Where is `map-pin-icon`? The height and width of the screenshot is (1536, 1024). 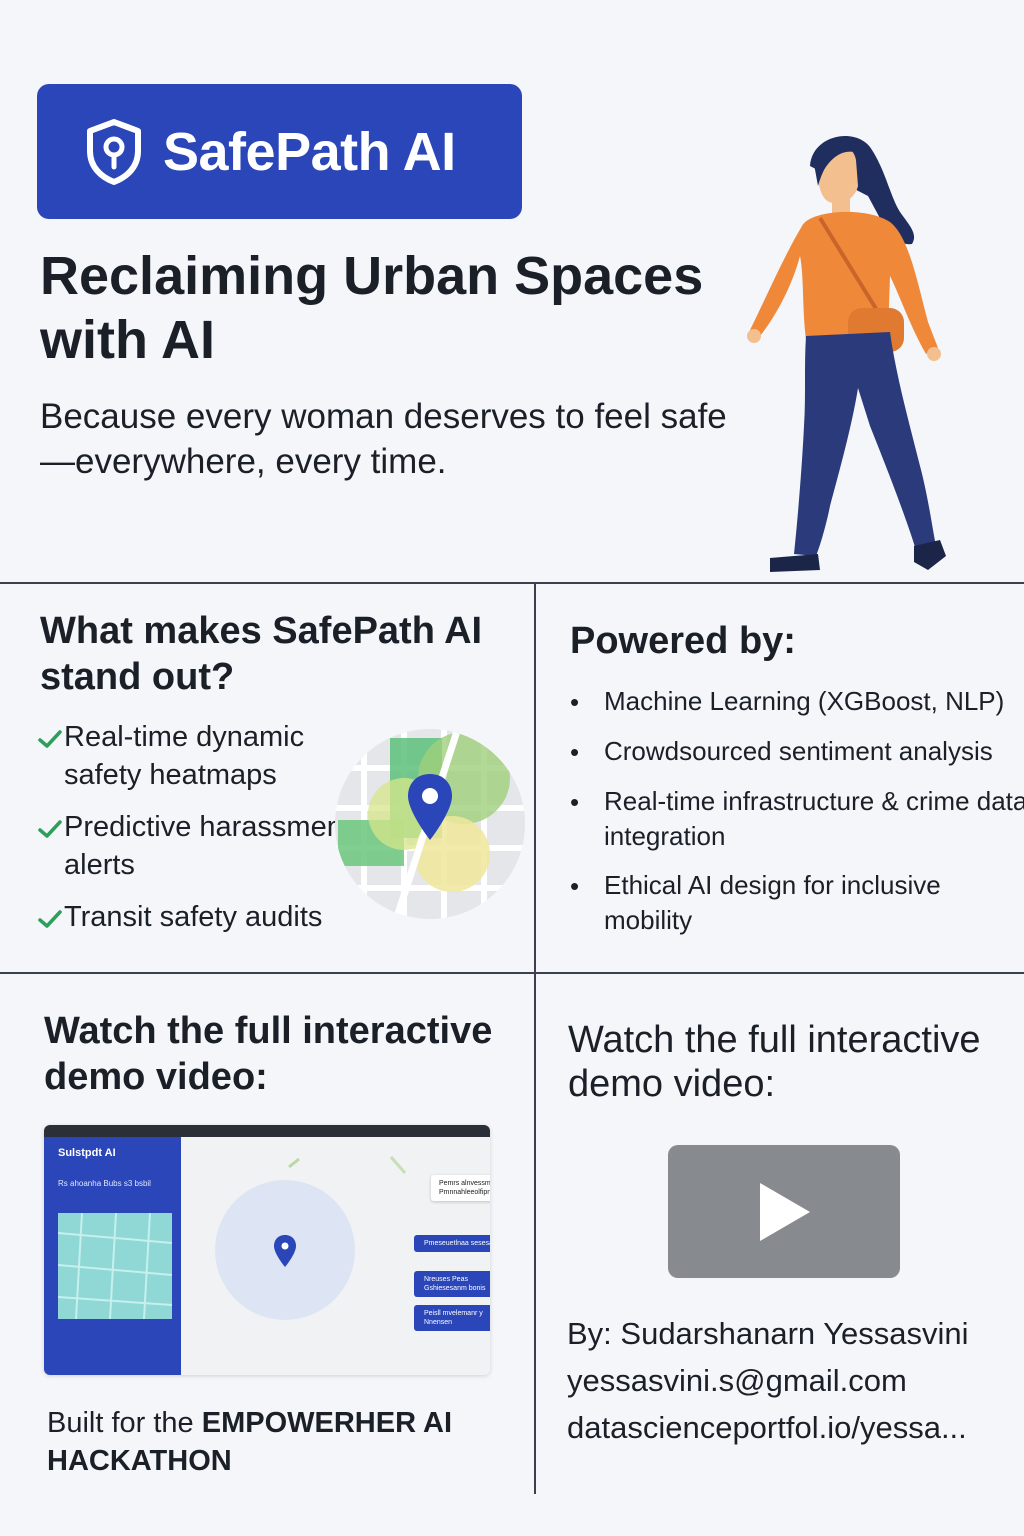 map-pin-icon is located at coordinates (430, 824).